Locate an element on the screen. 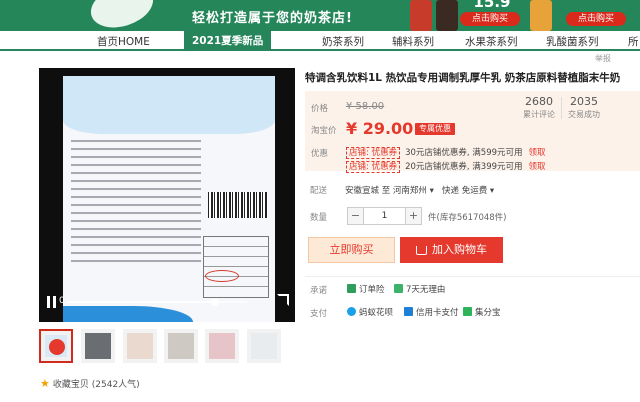 This screenshot has height=402, width=640. cart-icon is located at coordinates (421, 250).